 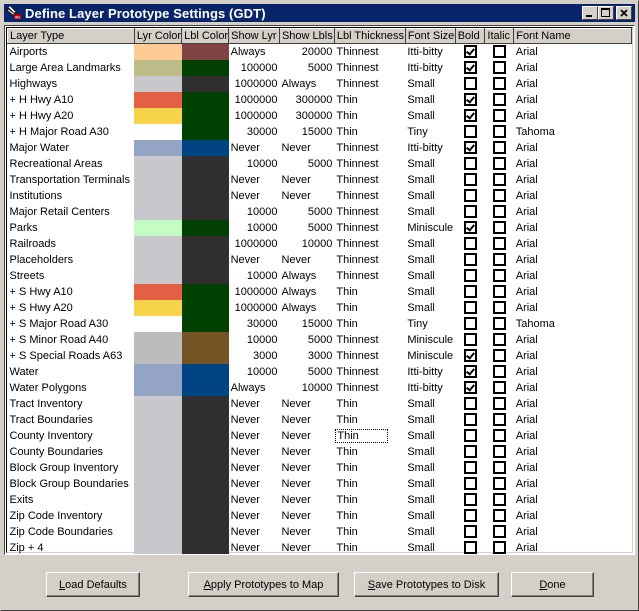 What do you see at coordinates (320, 435) in the screenshot?
I see `table-row: County Inventory Never Never Thin Small Arial` at bounding box center [320, 435].